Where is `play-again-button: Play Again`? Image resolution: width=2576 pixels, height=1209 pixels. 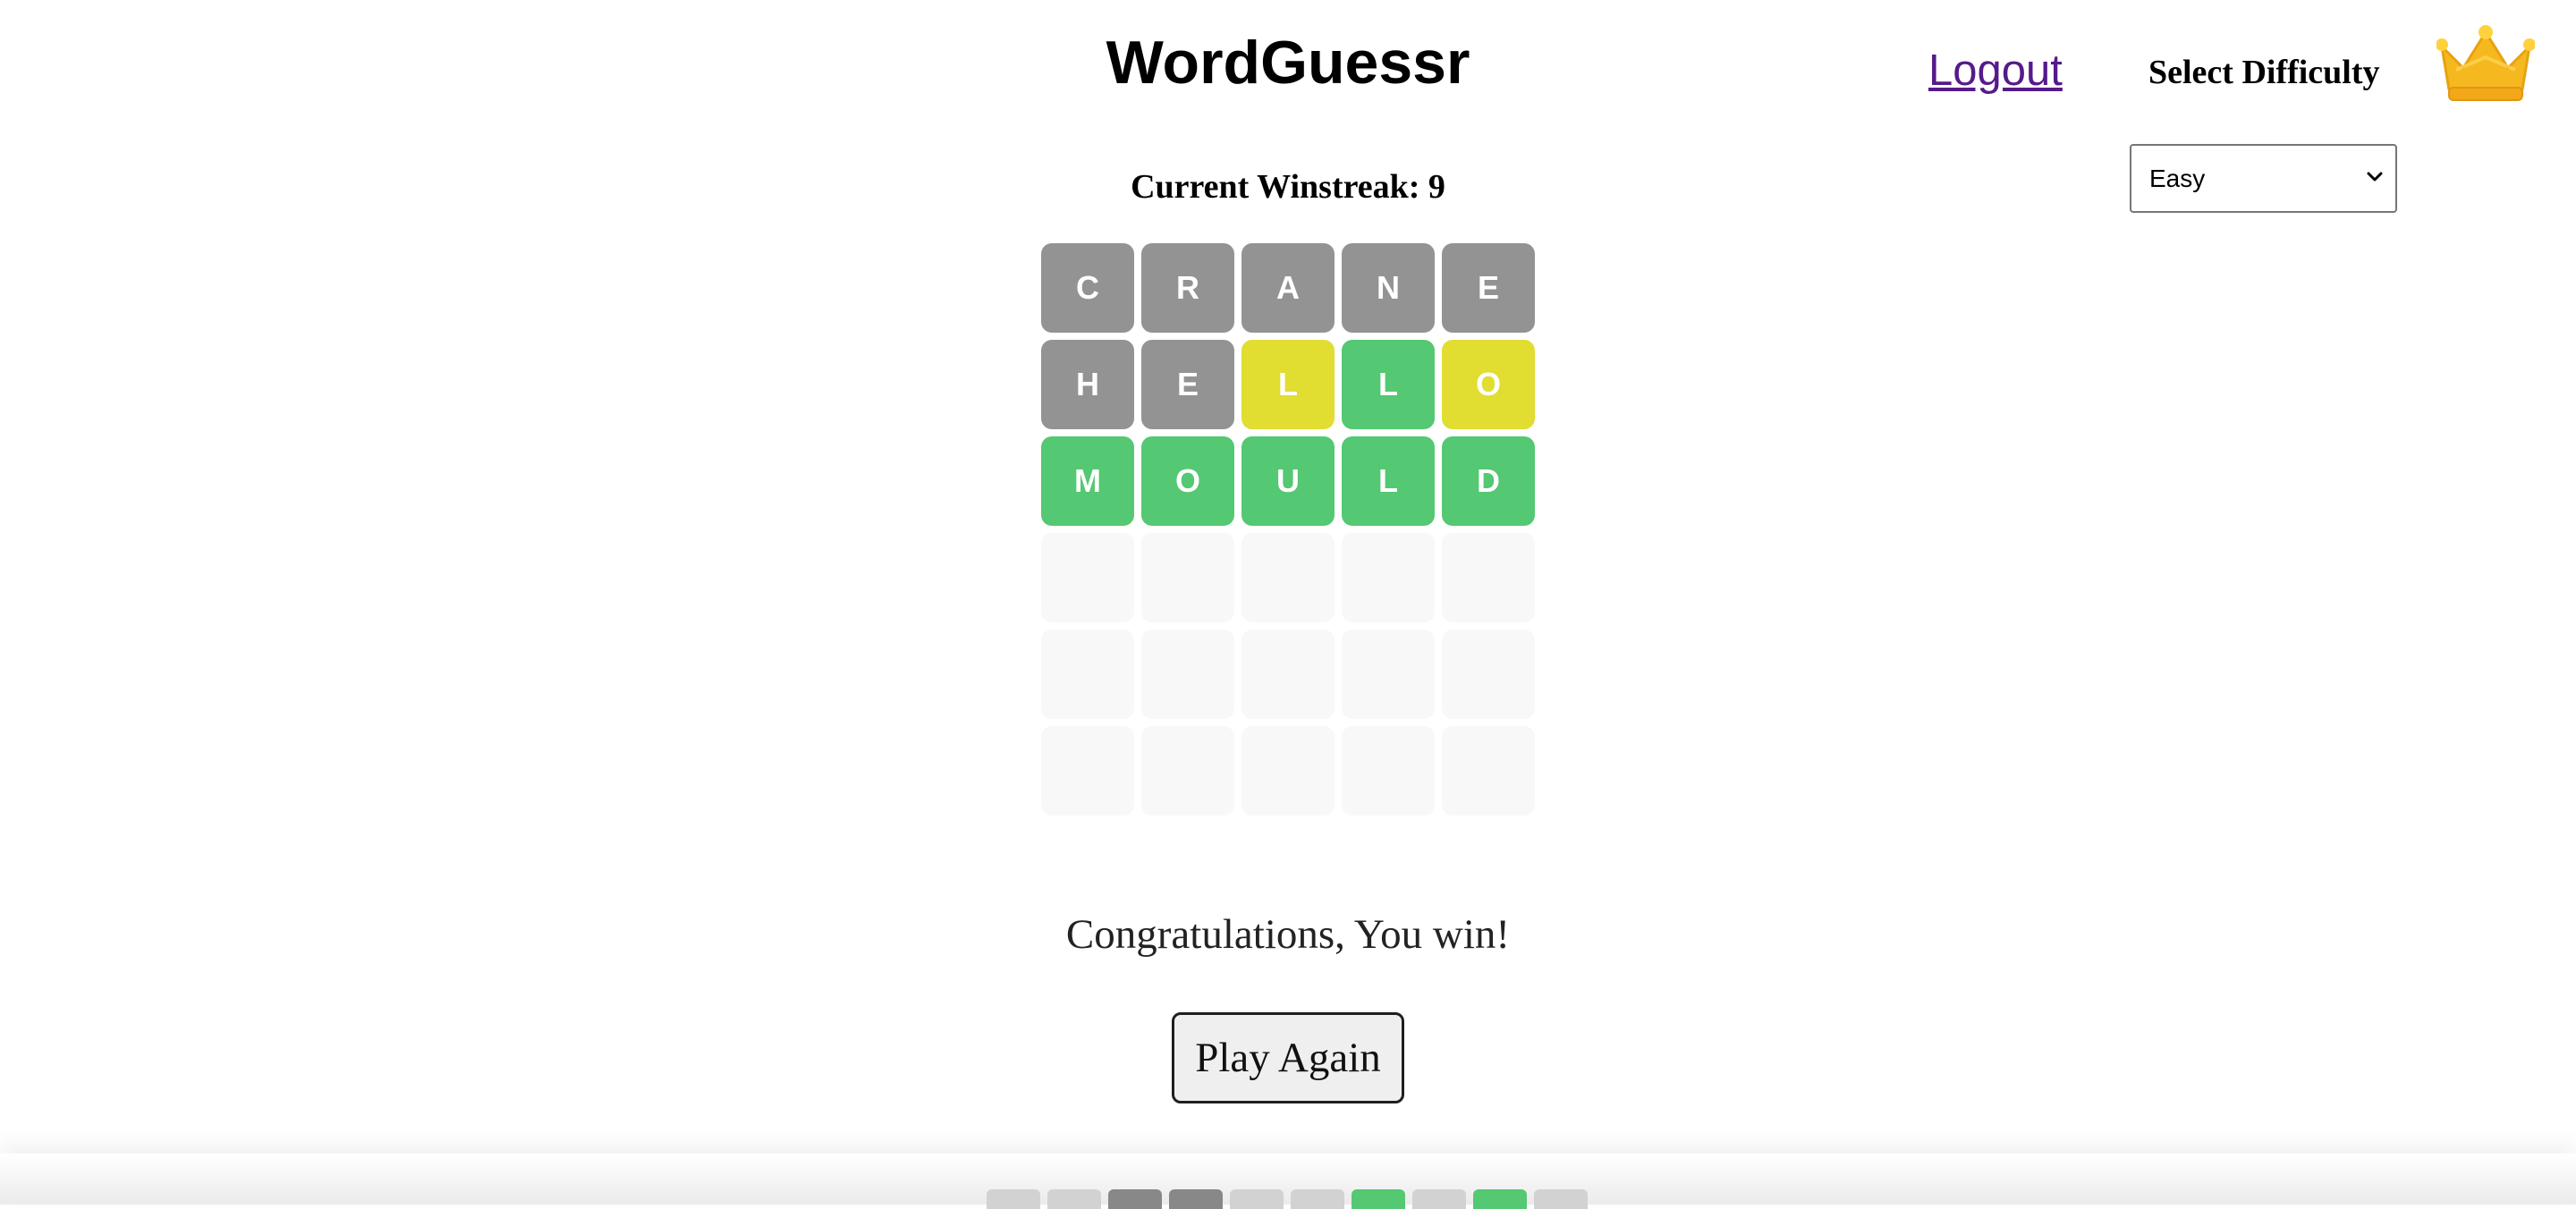
play-again-button: Play Again is located at coordinates (1288, 1057).